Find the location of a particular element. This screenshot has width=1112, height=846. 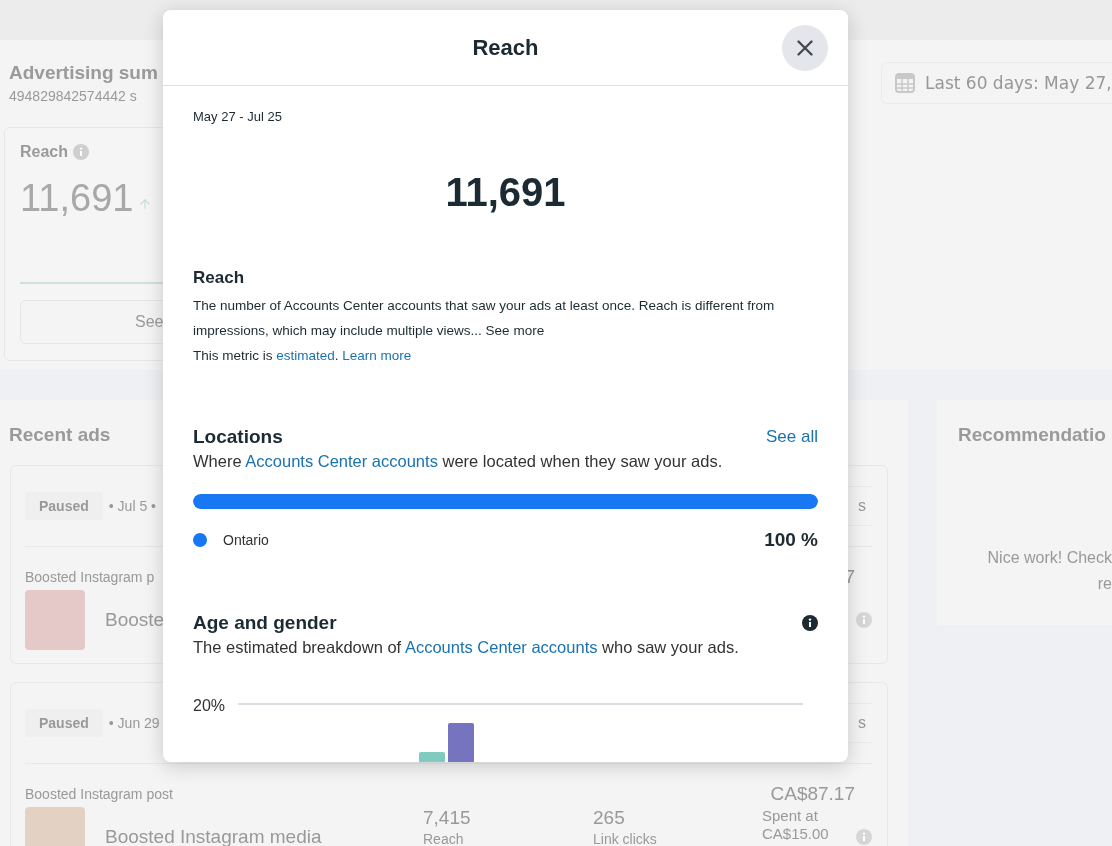

metric-title: Reach is located at coordinates (219, 278).